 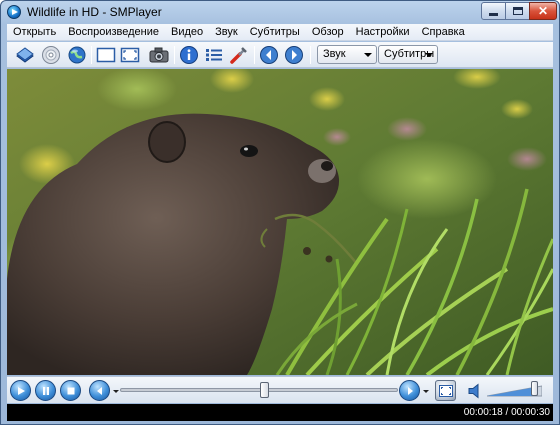 I want to click on rewind-menu-icon, so click(x=116, y=391).